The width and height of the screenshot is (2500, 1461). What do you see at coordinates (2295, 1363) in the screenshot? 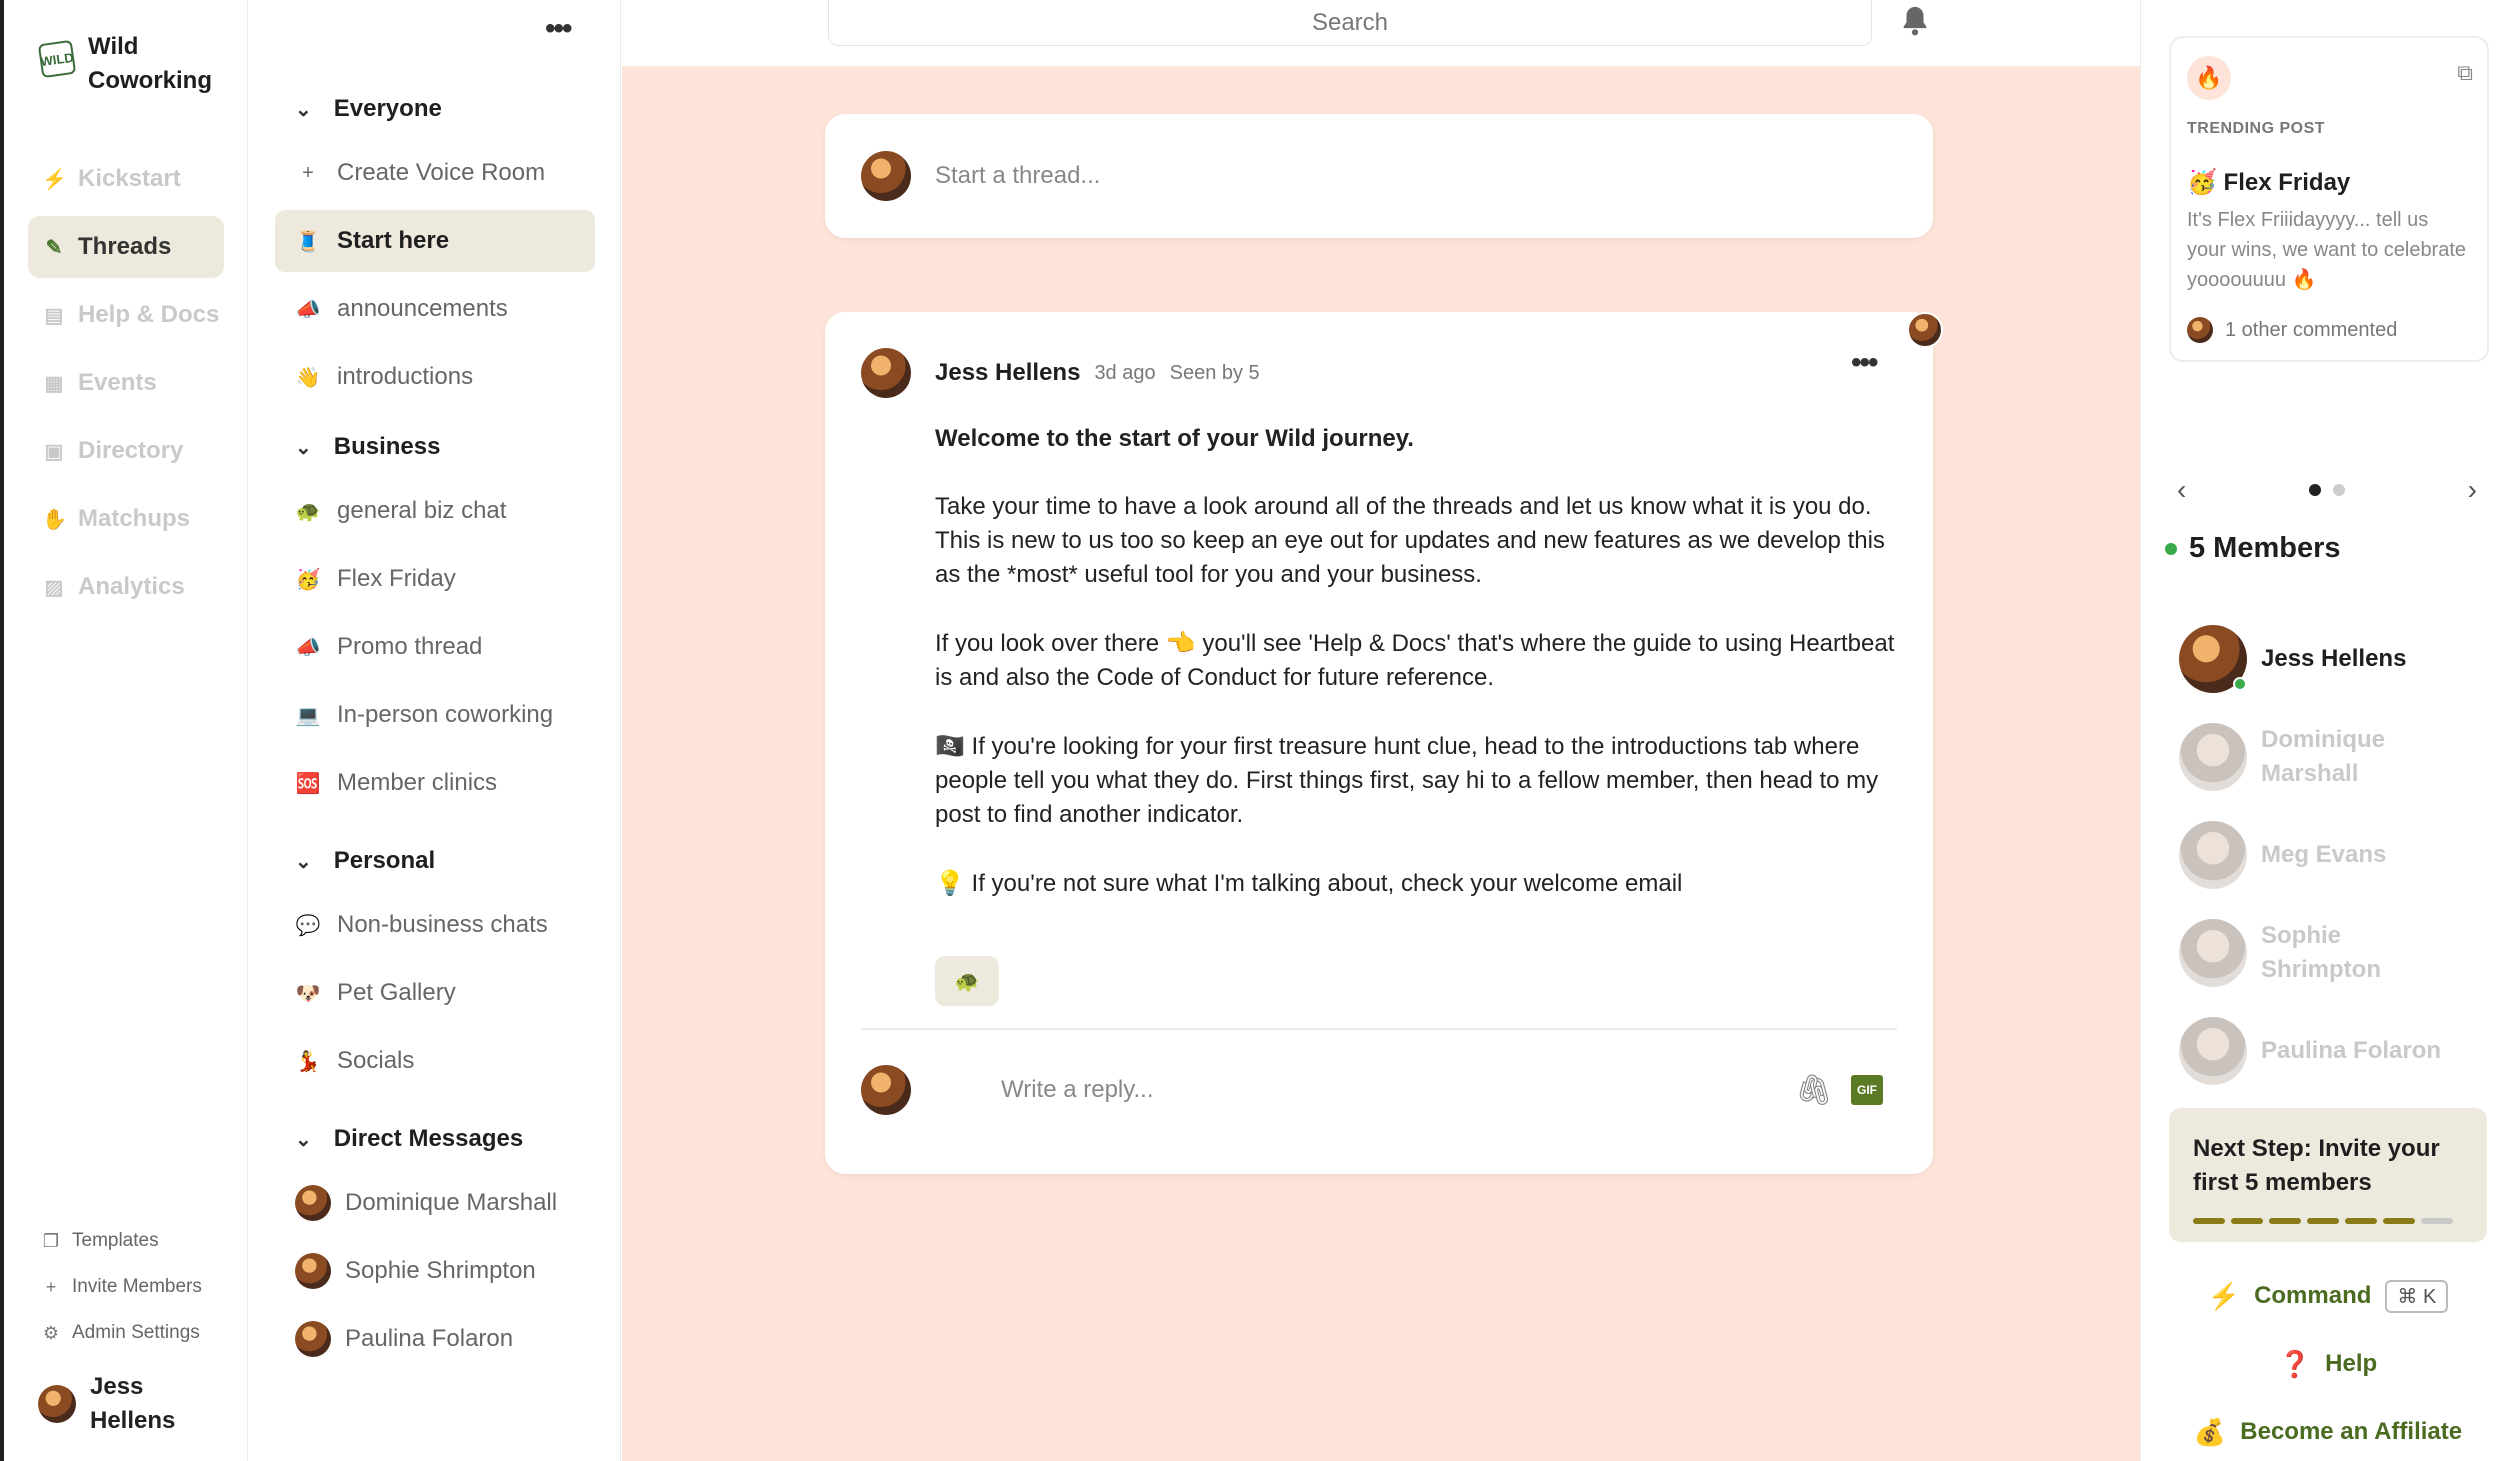
I see `question-icon: ❓` at bounding box center [2295, 1363].